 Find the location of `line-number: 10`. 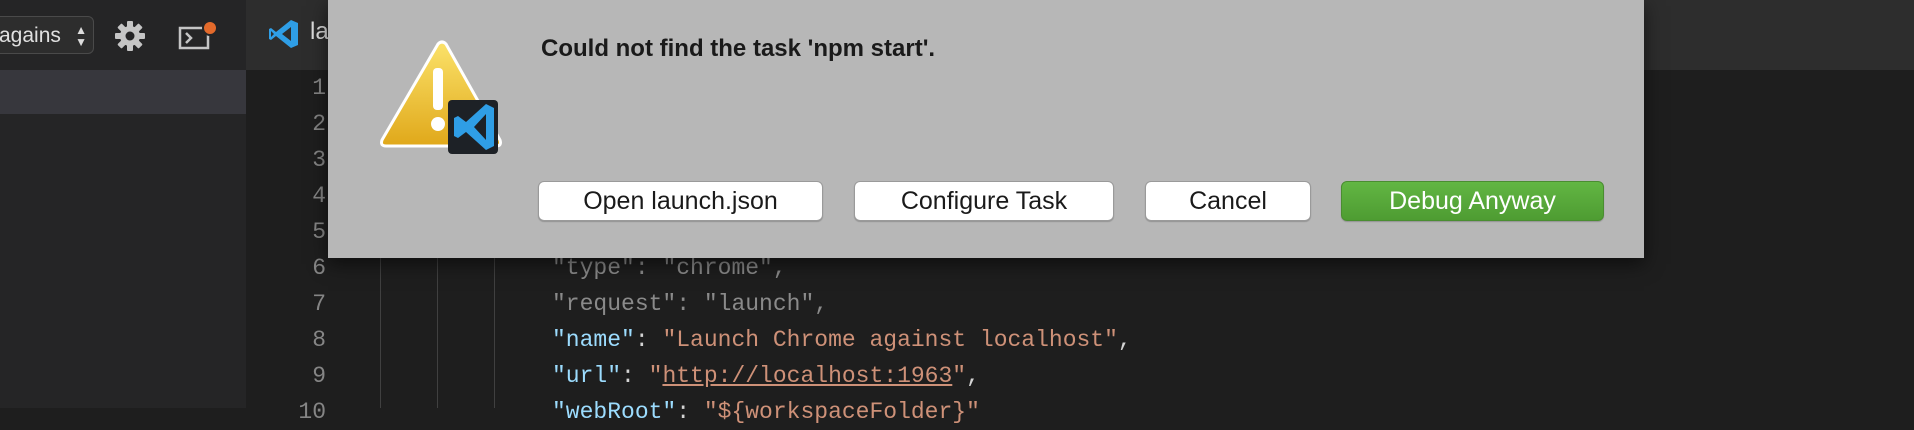

line-number: 10 is located at coordinates (312, 412).